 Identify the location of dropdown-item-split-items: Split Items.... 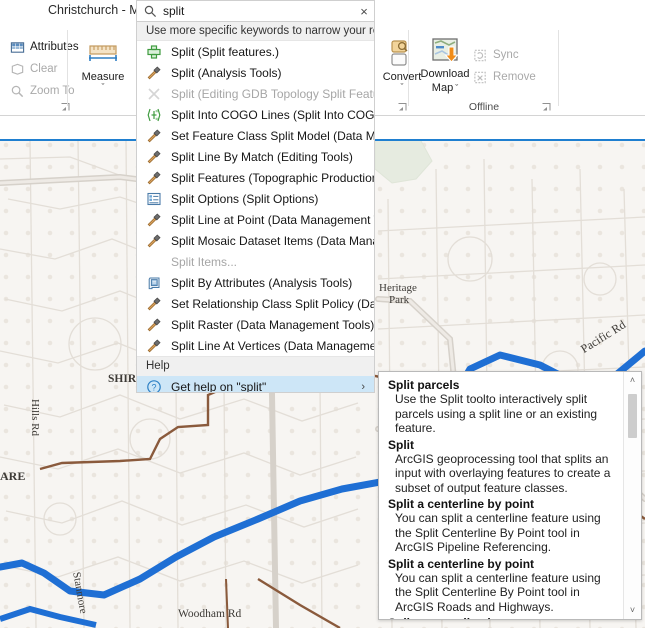
(255, 261).